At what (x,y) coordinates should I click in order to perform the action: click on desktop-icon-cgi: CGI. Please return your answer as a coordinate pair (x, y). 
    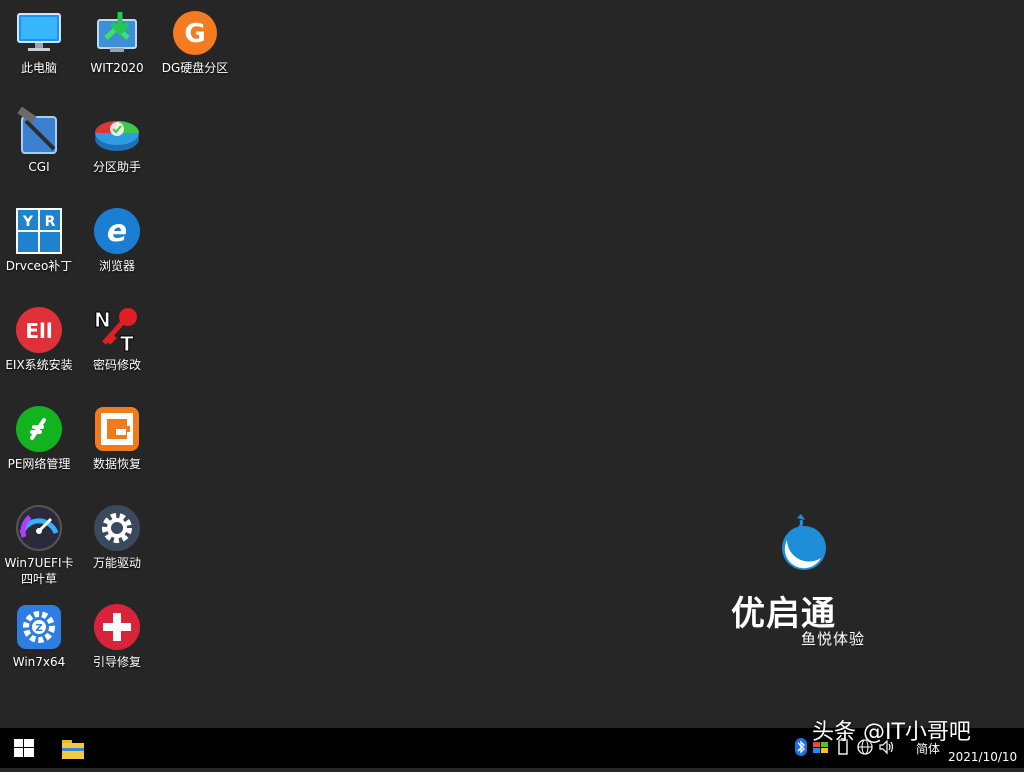
    Looking at the image, I should click on (39, 145).